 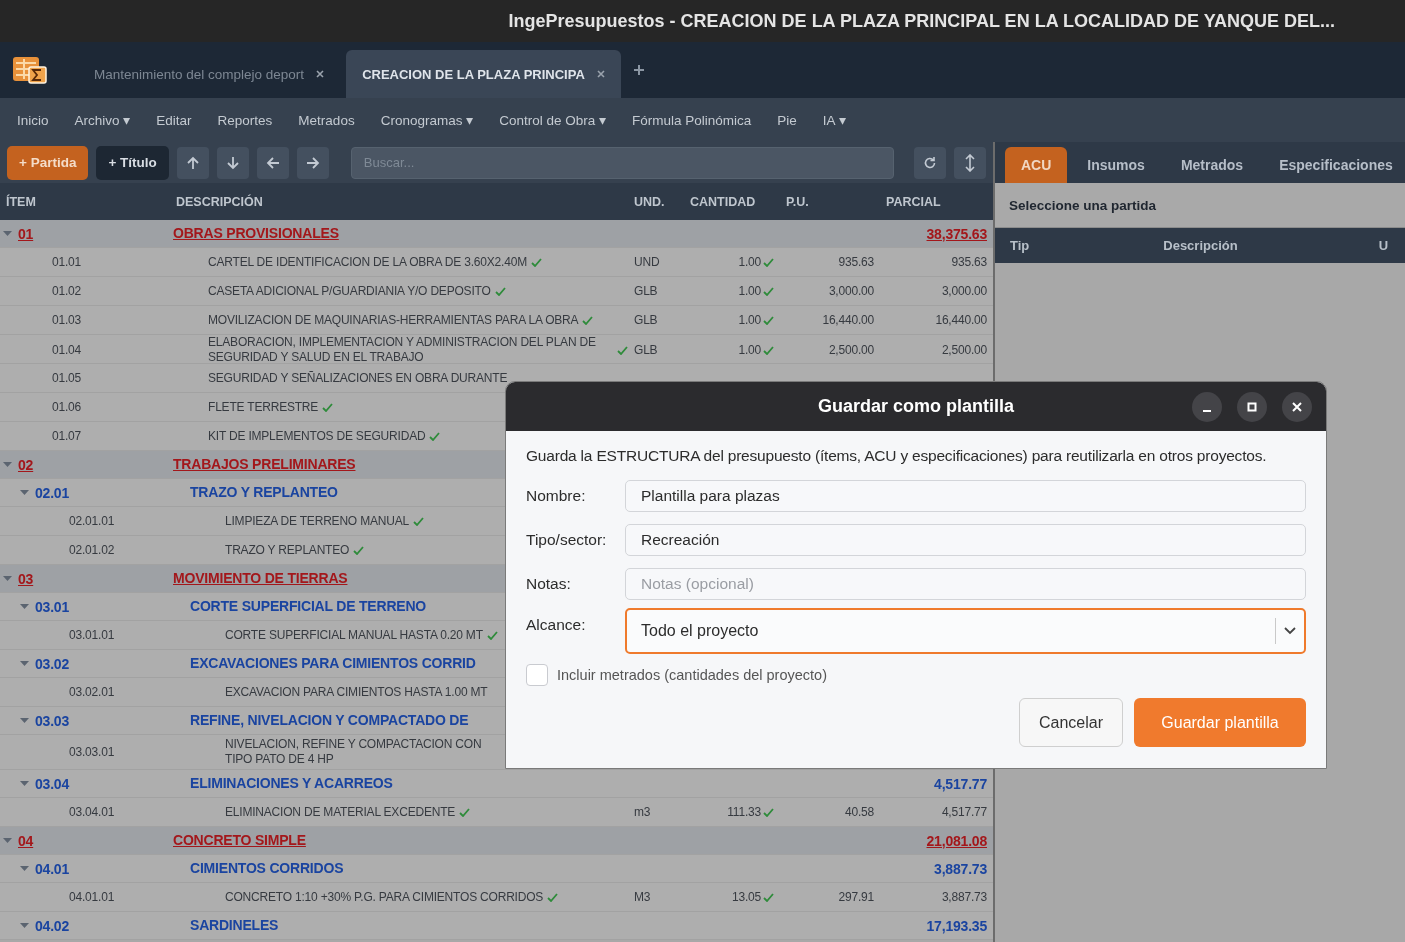 What do you see at coordinates (1200, 245) in the screenshot?
I see `column-header: Descripción` at bounding box center [1200, 245].